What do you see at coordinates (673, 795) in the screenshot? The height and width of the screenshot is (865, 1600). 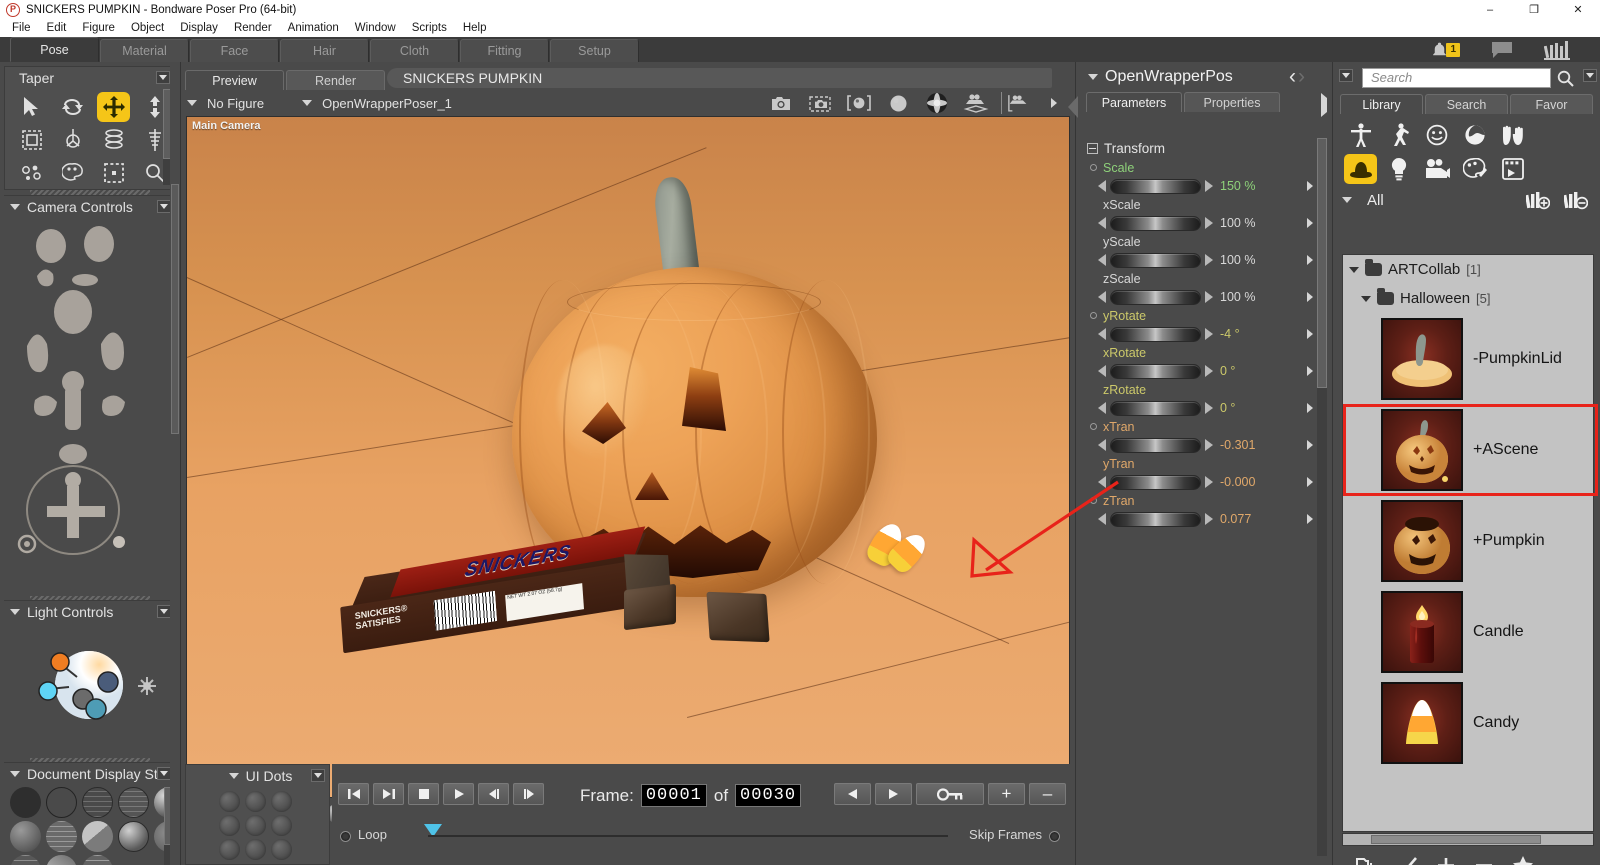 I see `current-frame-field: 00001` at bounding box center [673, 795].